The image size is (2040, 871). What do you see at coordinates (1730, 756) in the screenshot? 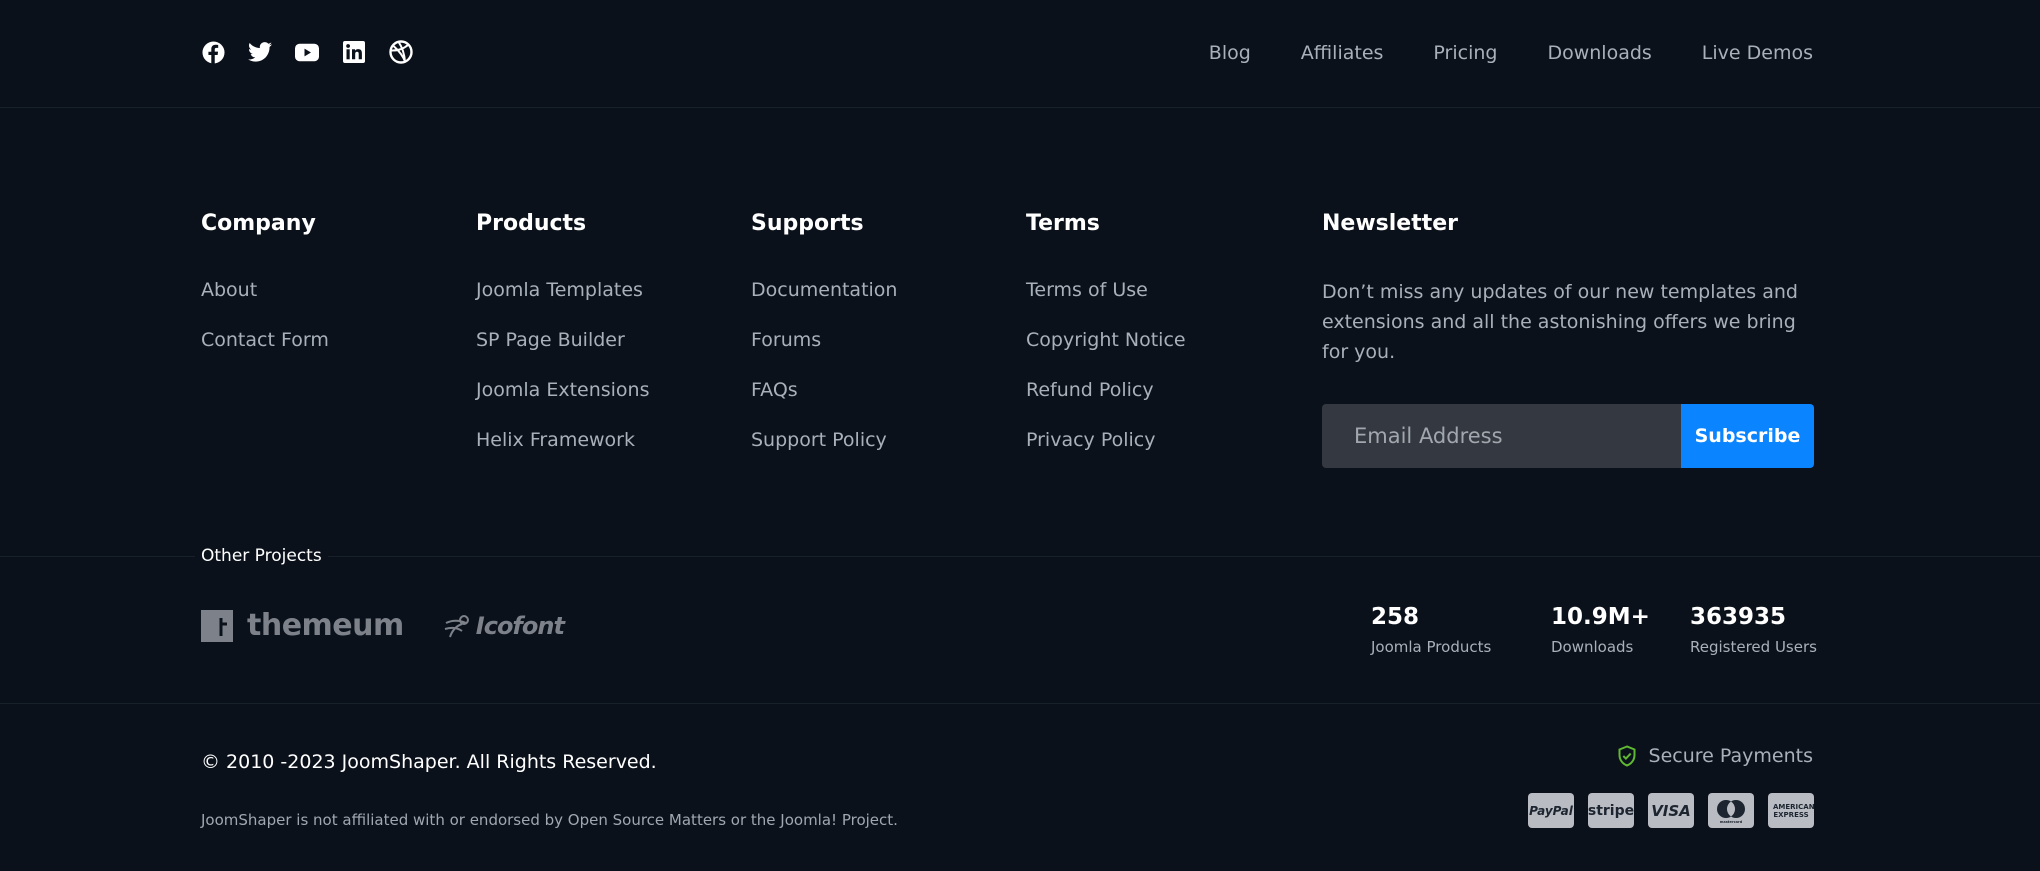
I see `secure-payments-label: Secure Payments` at bounding box center [1730, 756].